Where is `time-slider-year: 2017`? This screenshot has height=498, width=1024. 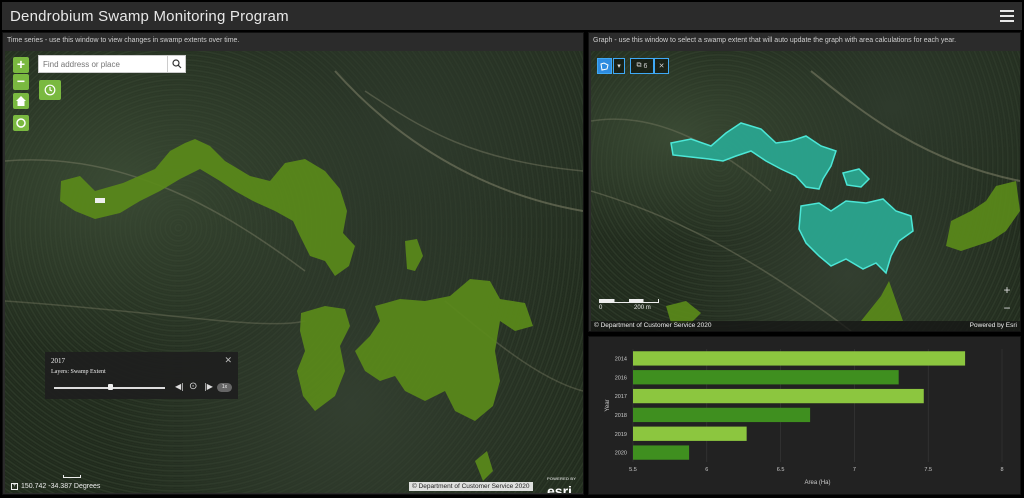 time-slider-year: 2017 is located at coordinates (58, 361).